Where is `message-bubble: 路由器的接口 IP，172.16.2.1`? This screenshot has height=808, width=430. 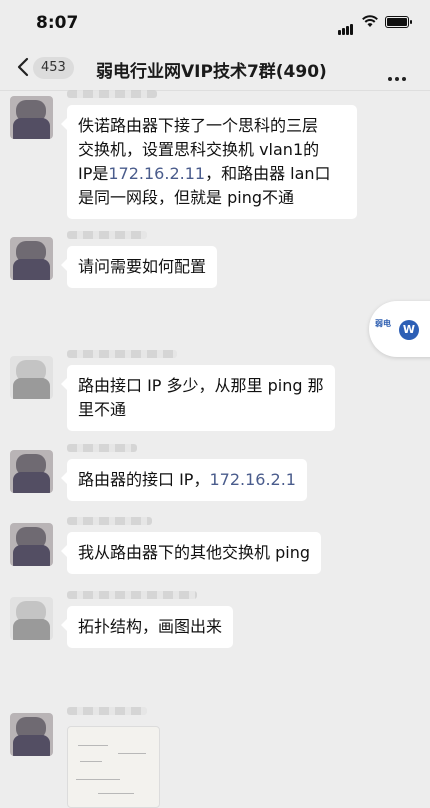 message-bubble: 路由器的接口 IP，172.16.2.1 is located at coordinates (184, 480).